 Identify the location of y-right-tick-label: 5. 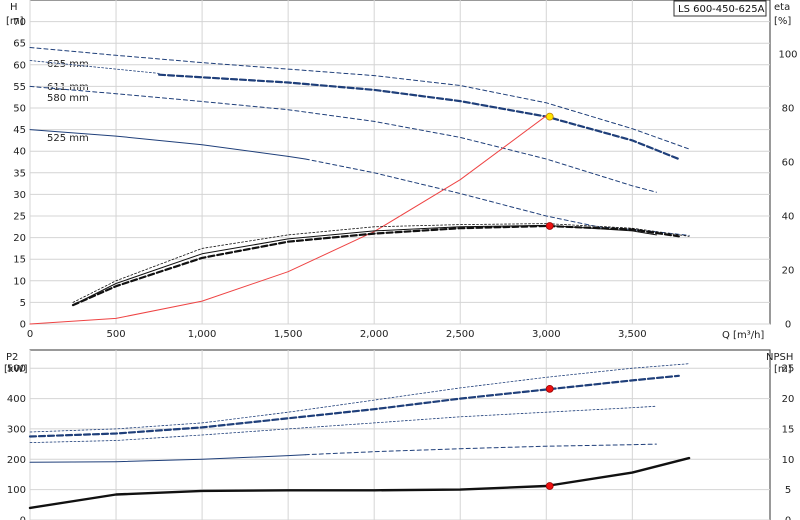
(788, 490).